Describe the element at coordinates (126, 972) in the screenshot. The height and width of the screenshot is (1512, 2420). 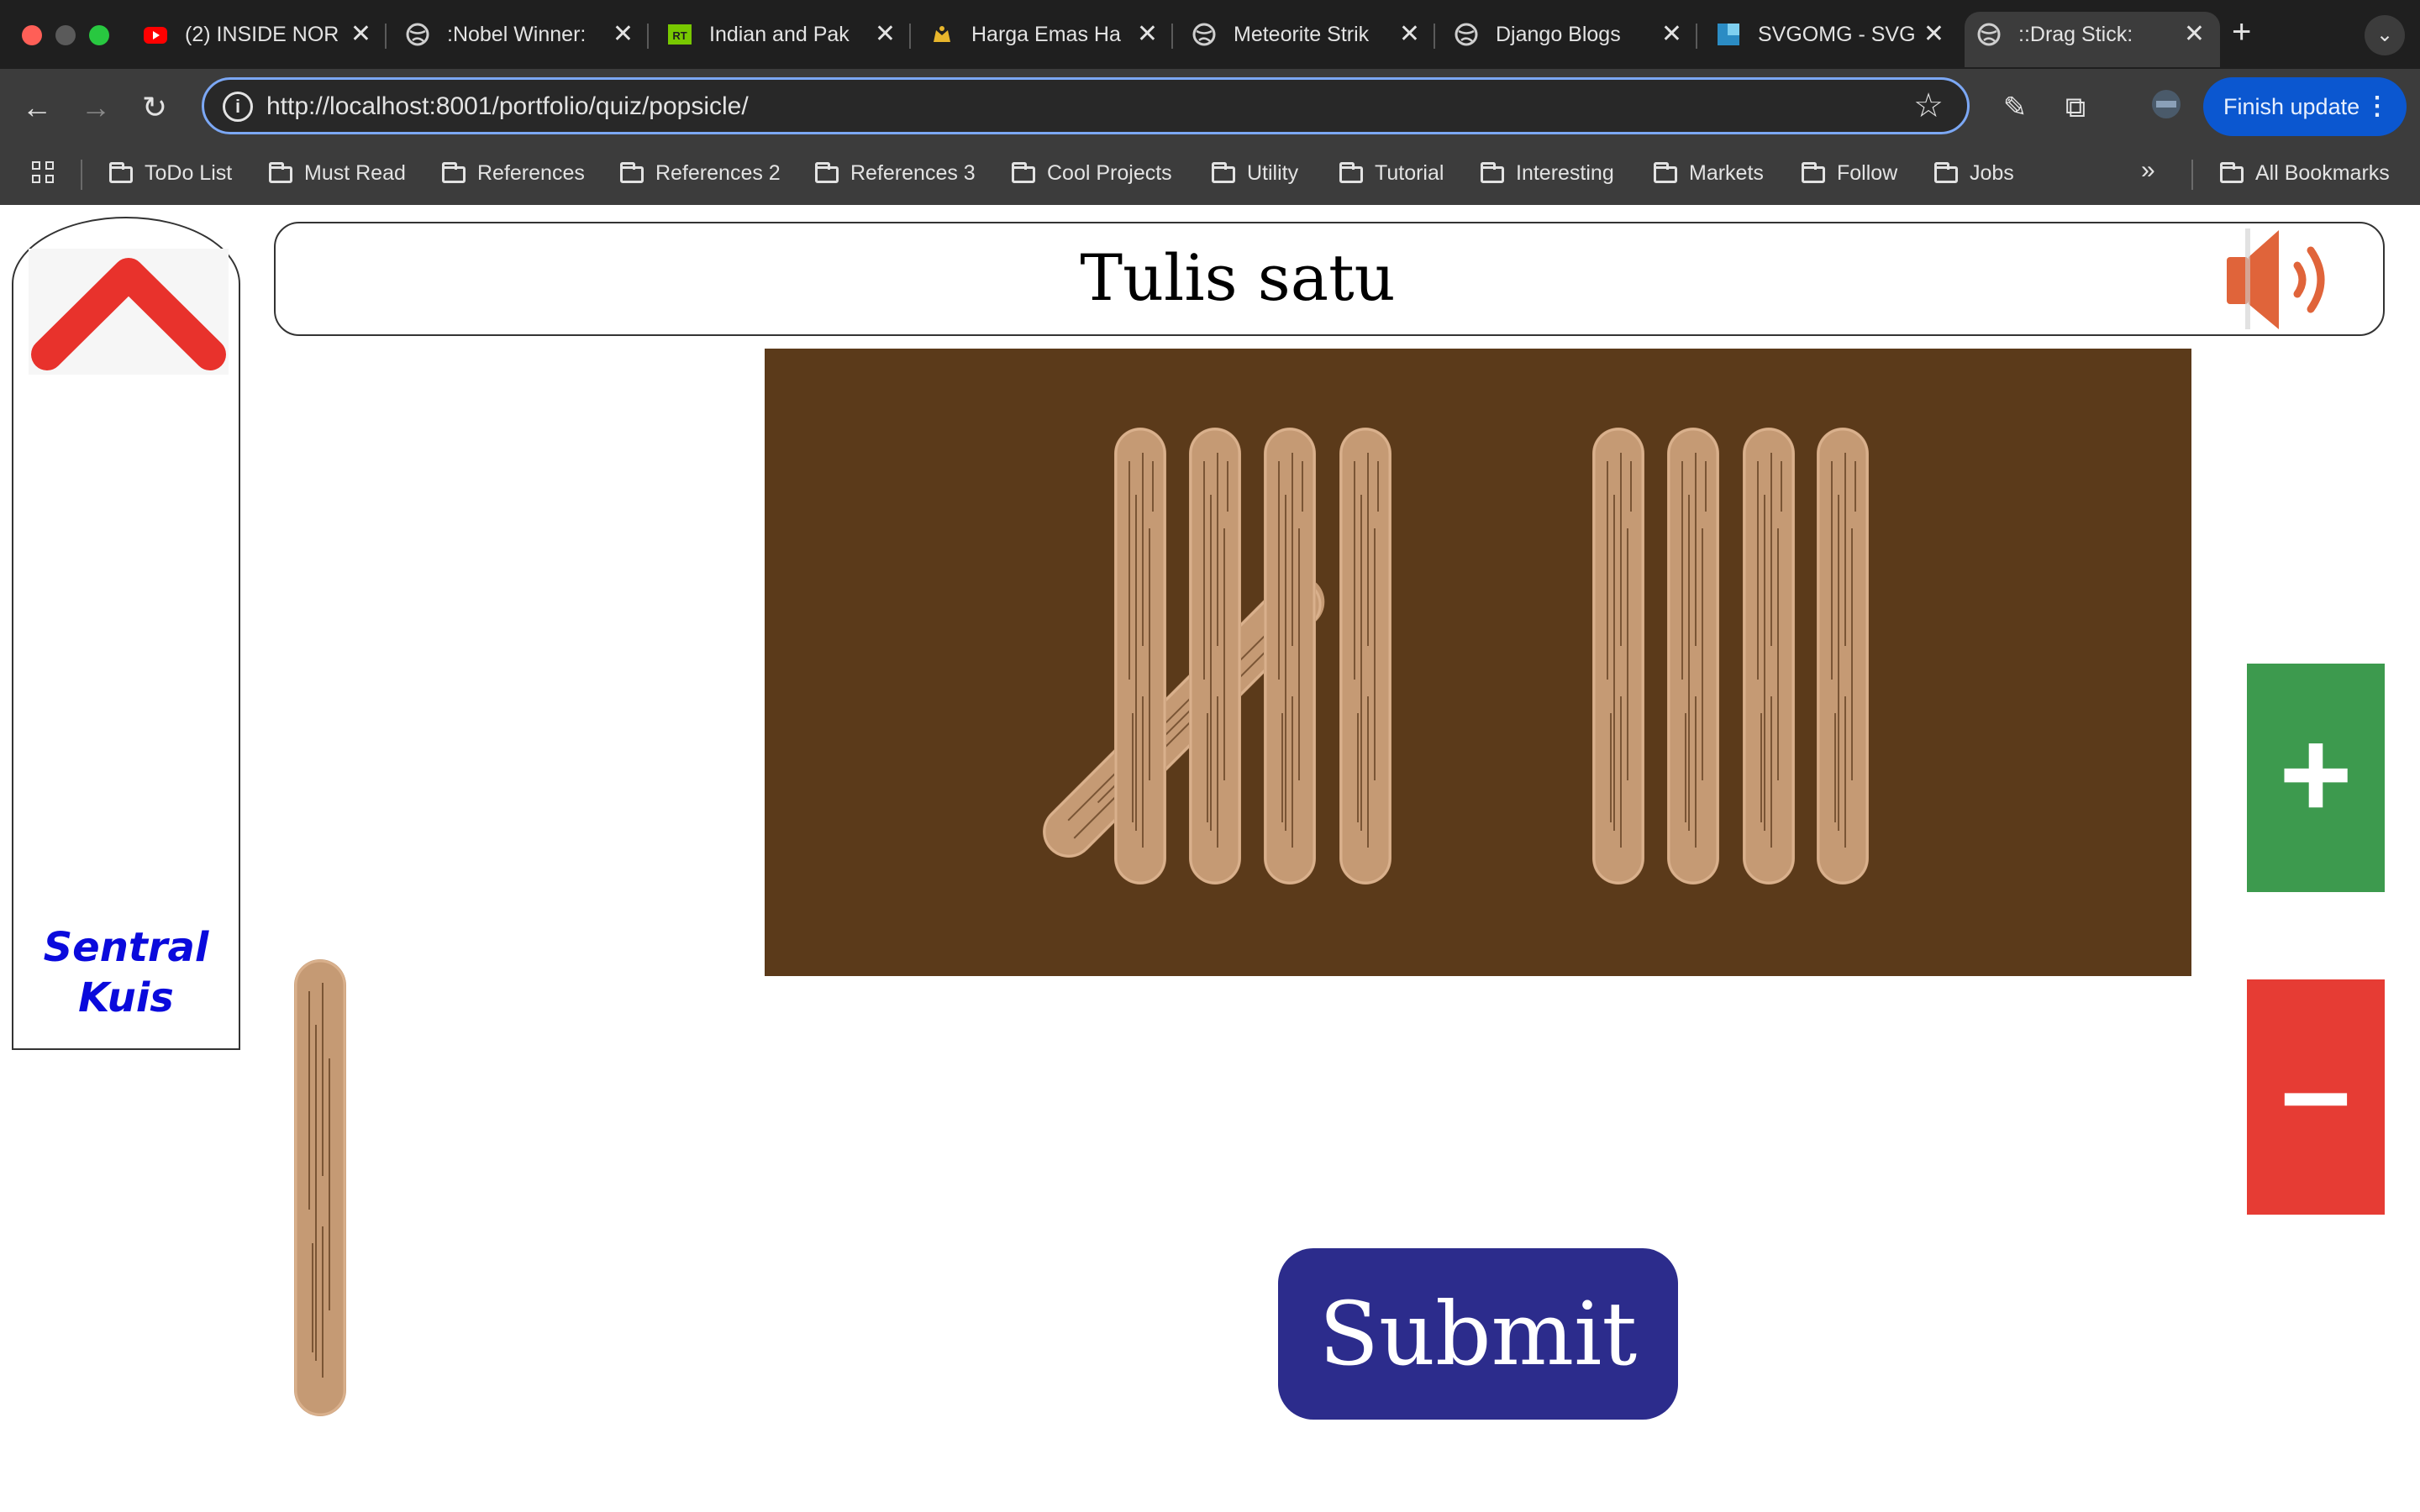
I see `sentral-kuis-logo: Sentral Kuis` at that location.